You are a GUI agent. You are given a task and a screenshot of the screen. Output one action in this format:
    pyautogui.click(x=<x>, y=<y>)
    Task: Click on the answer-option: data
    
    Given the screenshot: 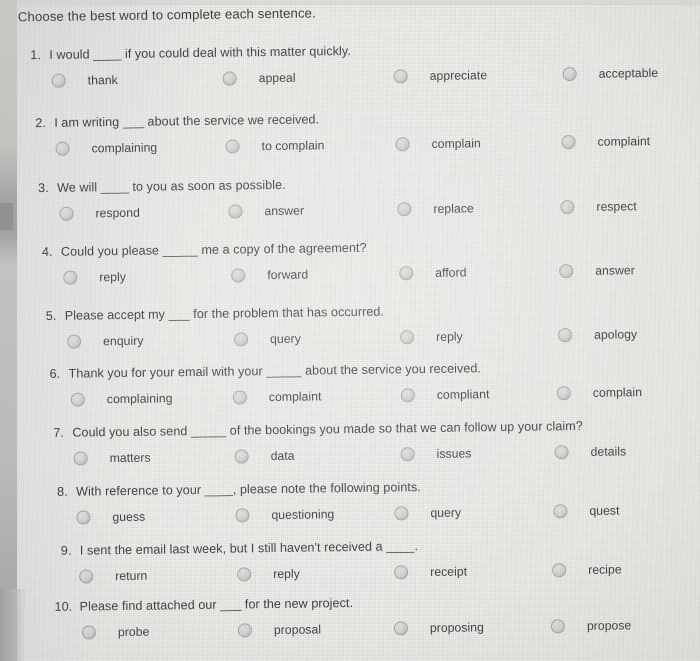 What is the action you would take?
    pyautogui.click(x=264, y=456)
    